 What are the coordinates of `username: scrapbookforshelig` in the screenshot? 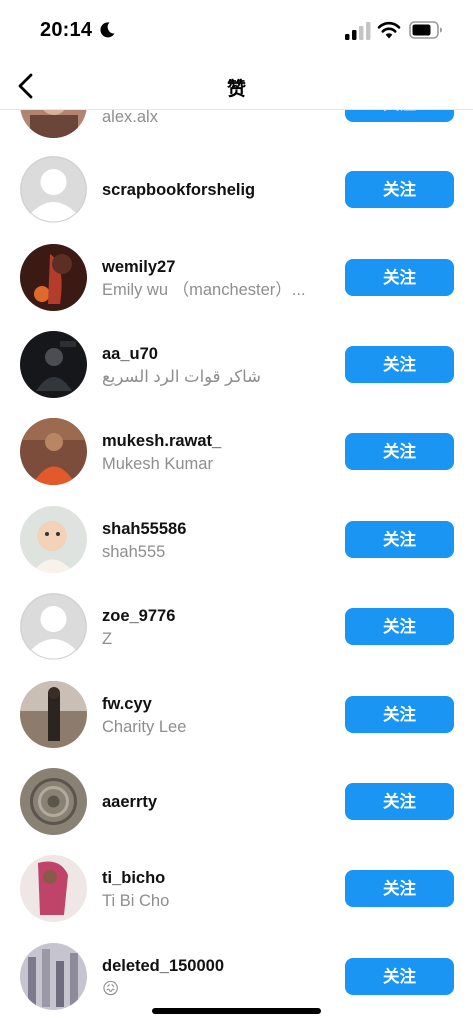 It's located at (179, 190).